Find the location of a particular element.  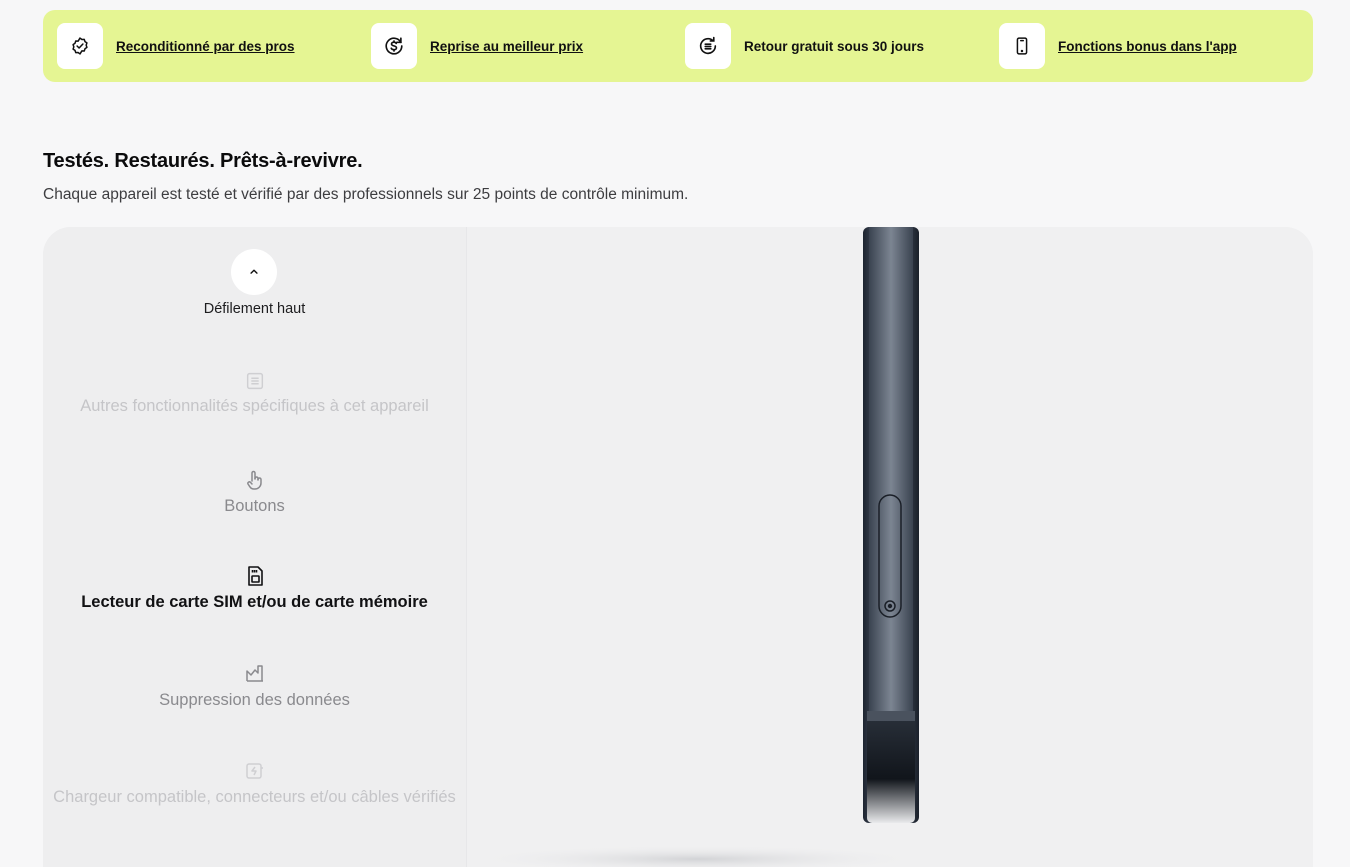

checkpoint-label: Suppression des données is located at coordinates (254, 700).